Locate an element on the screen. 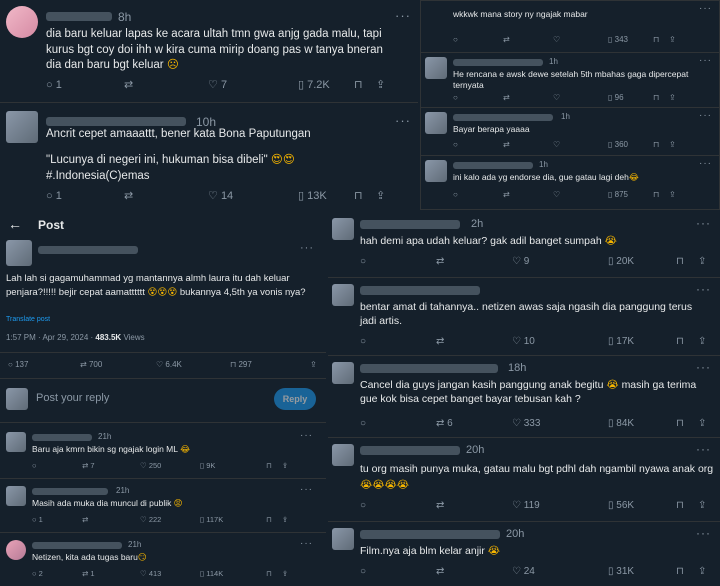 This screenshot has width=720, height=586. views-action: ▯ 13K is located at coordinates (326, 196).